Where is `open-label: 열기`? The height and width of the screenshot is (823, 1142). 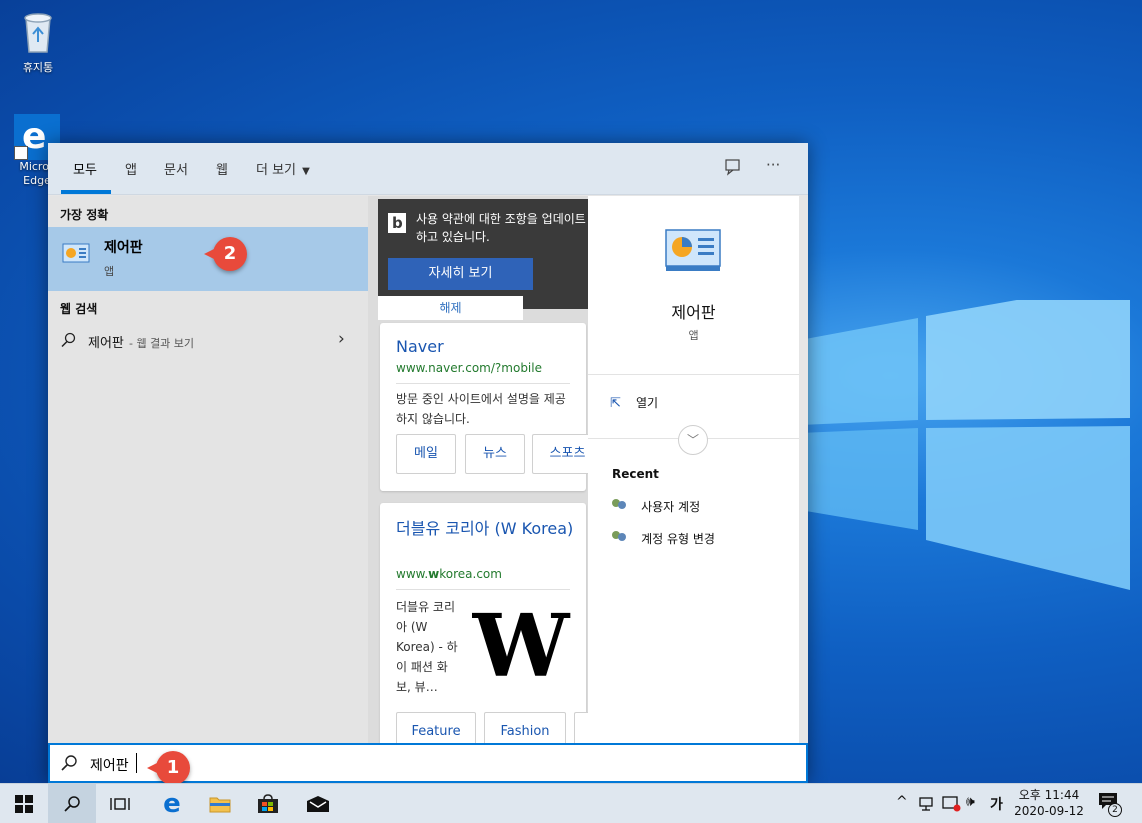 open-label: 열기 is located at coordinates (647, 403).